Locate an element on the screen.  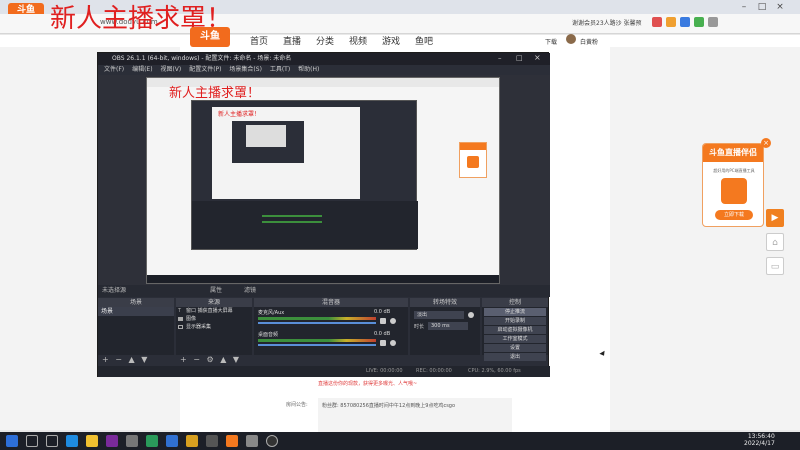
promo-close-icon: × is located at coordinates (766, 143).